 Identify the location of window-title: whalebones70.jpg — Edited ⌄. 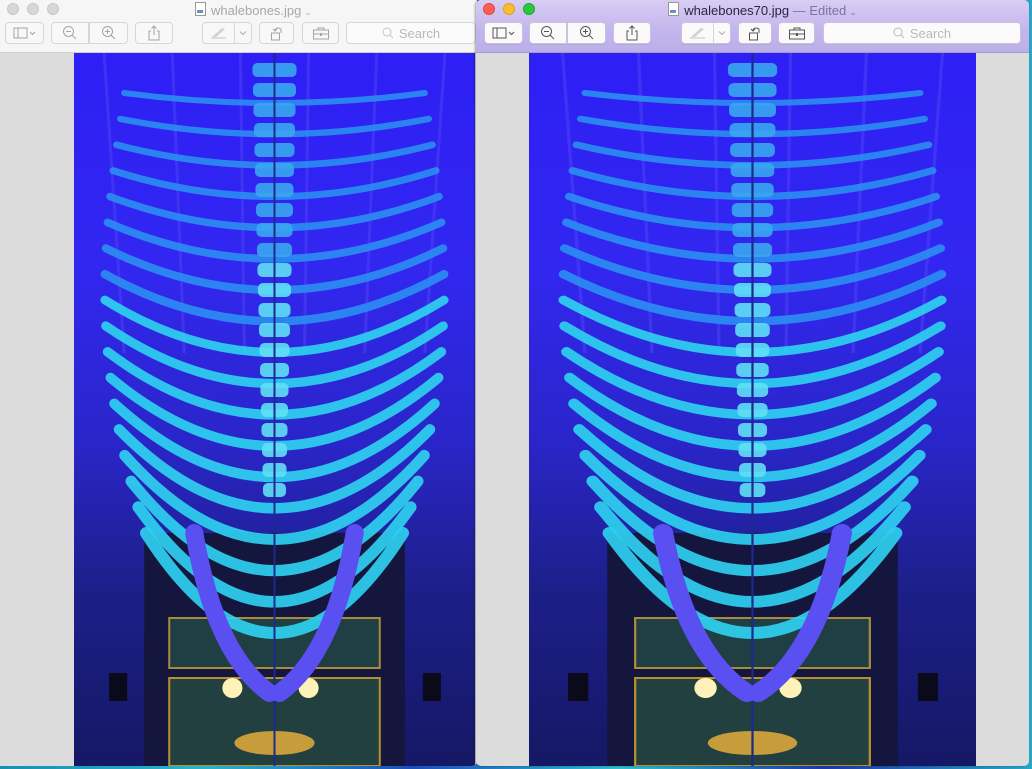
(752, 11).